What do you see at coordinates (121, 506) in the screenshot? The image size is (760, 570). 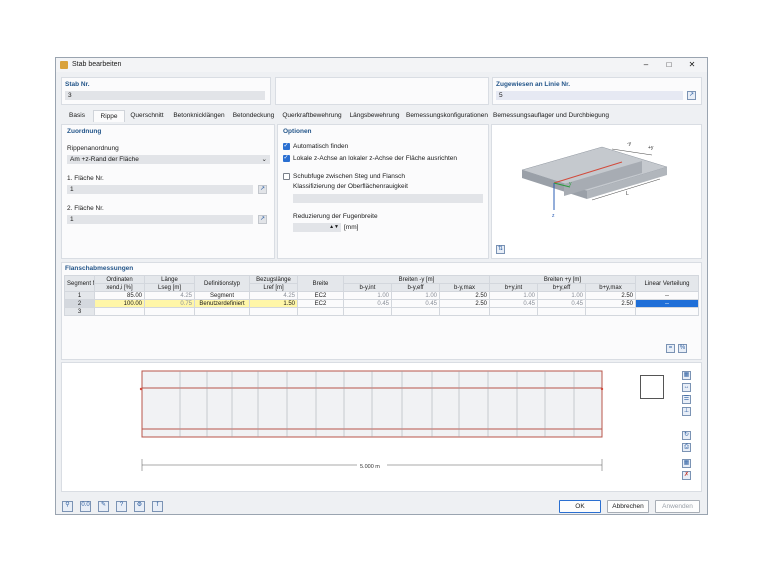 I see `help-icon: ?` at bounding box center [121, 506].